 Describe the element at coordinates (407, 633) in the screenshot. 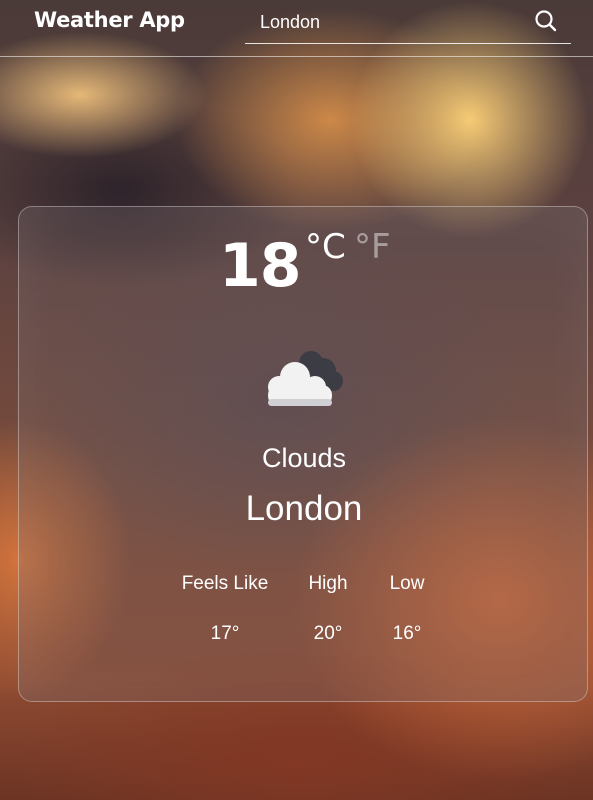

I see `low-value: 16°` at that location.